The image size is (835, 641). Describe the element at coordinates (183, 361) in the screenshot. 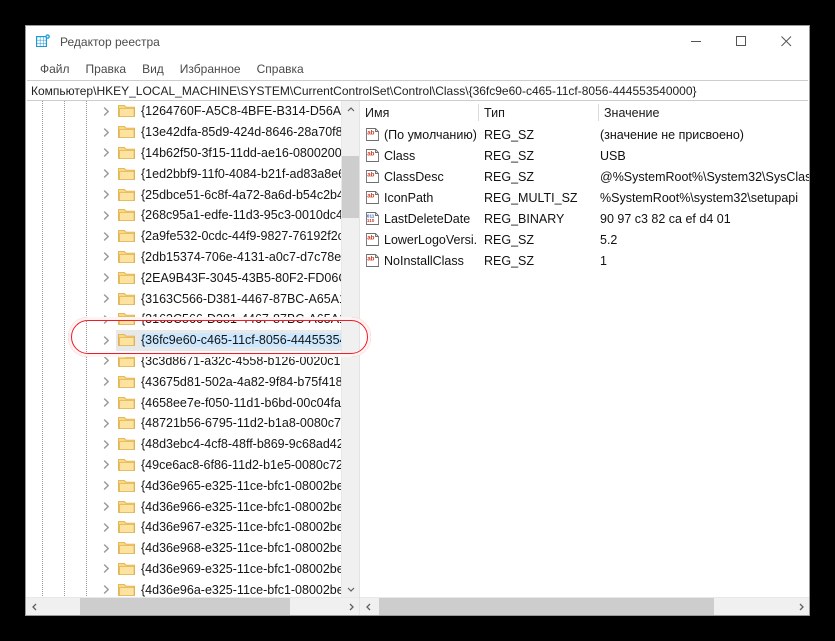

I see `tree-row: {3c3d8671-a32c-4558-b126-0020c1e2b5c` at that location.